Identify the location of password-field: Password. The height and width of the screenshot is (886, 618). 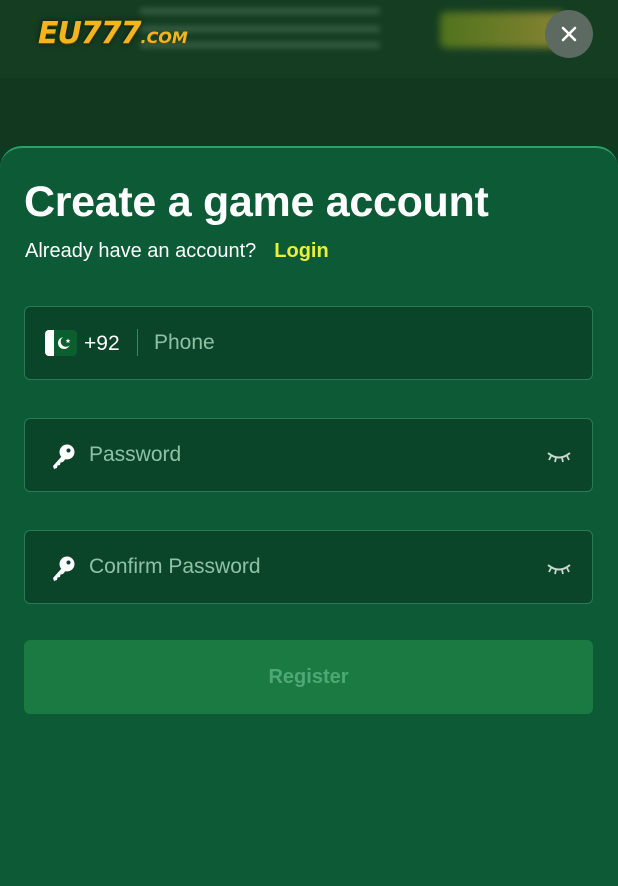
(308, 455).